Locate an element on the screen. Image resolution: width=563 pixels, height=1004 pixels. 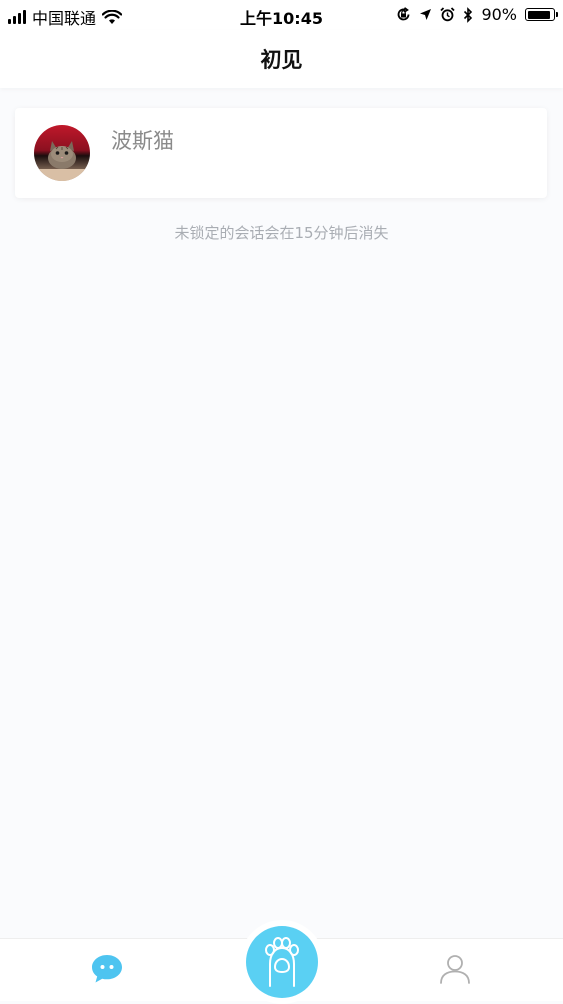
status-right: 90% is located at coordinates (477, 14).